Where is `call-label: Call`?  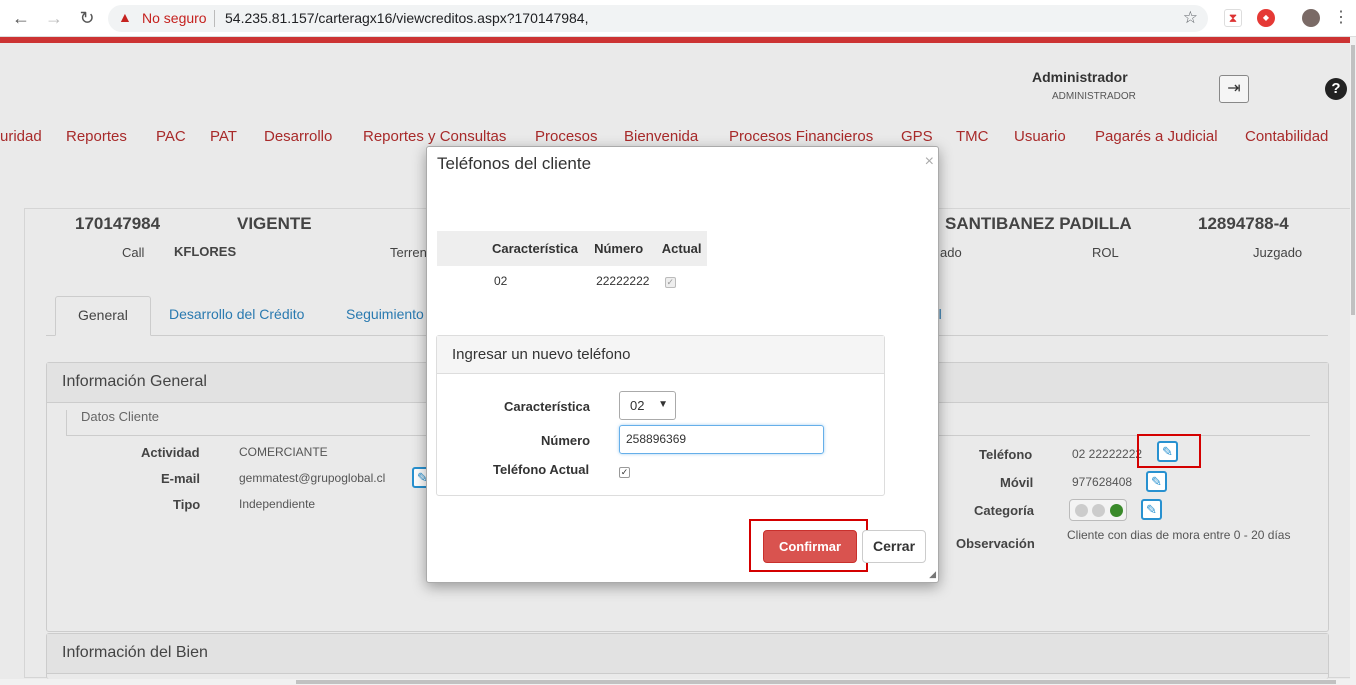 call-label: Call is located at coordinates (133, 252).